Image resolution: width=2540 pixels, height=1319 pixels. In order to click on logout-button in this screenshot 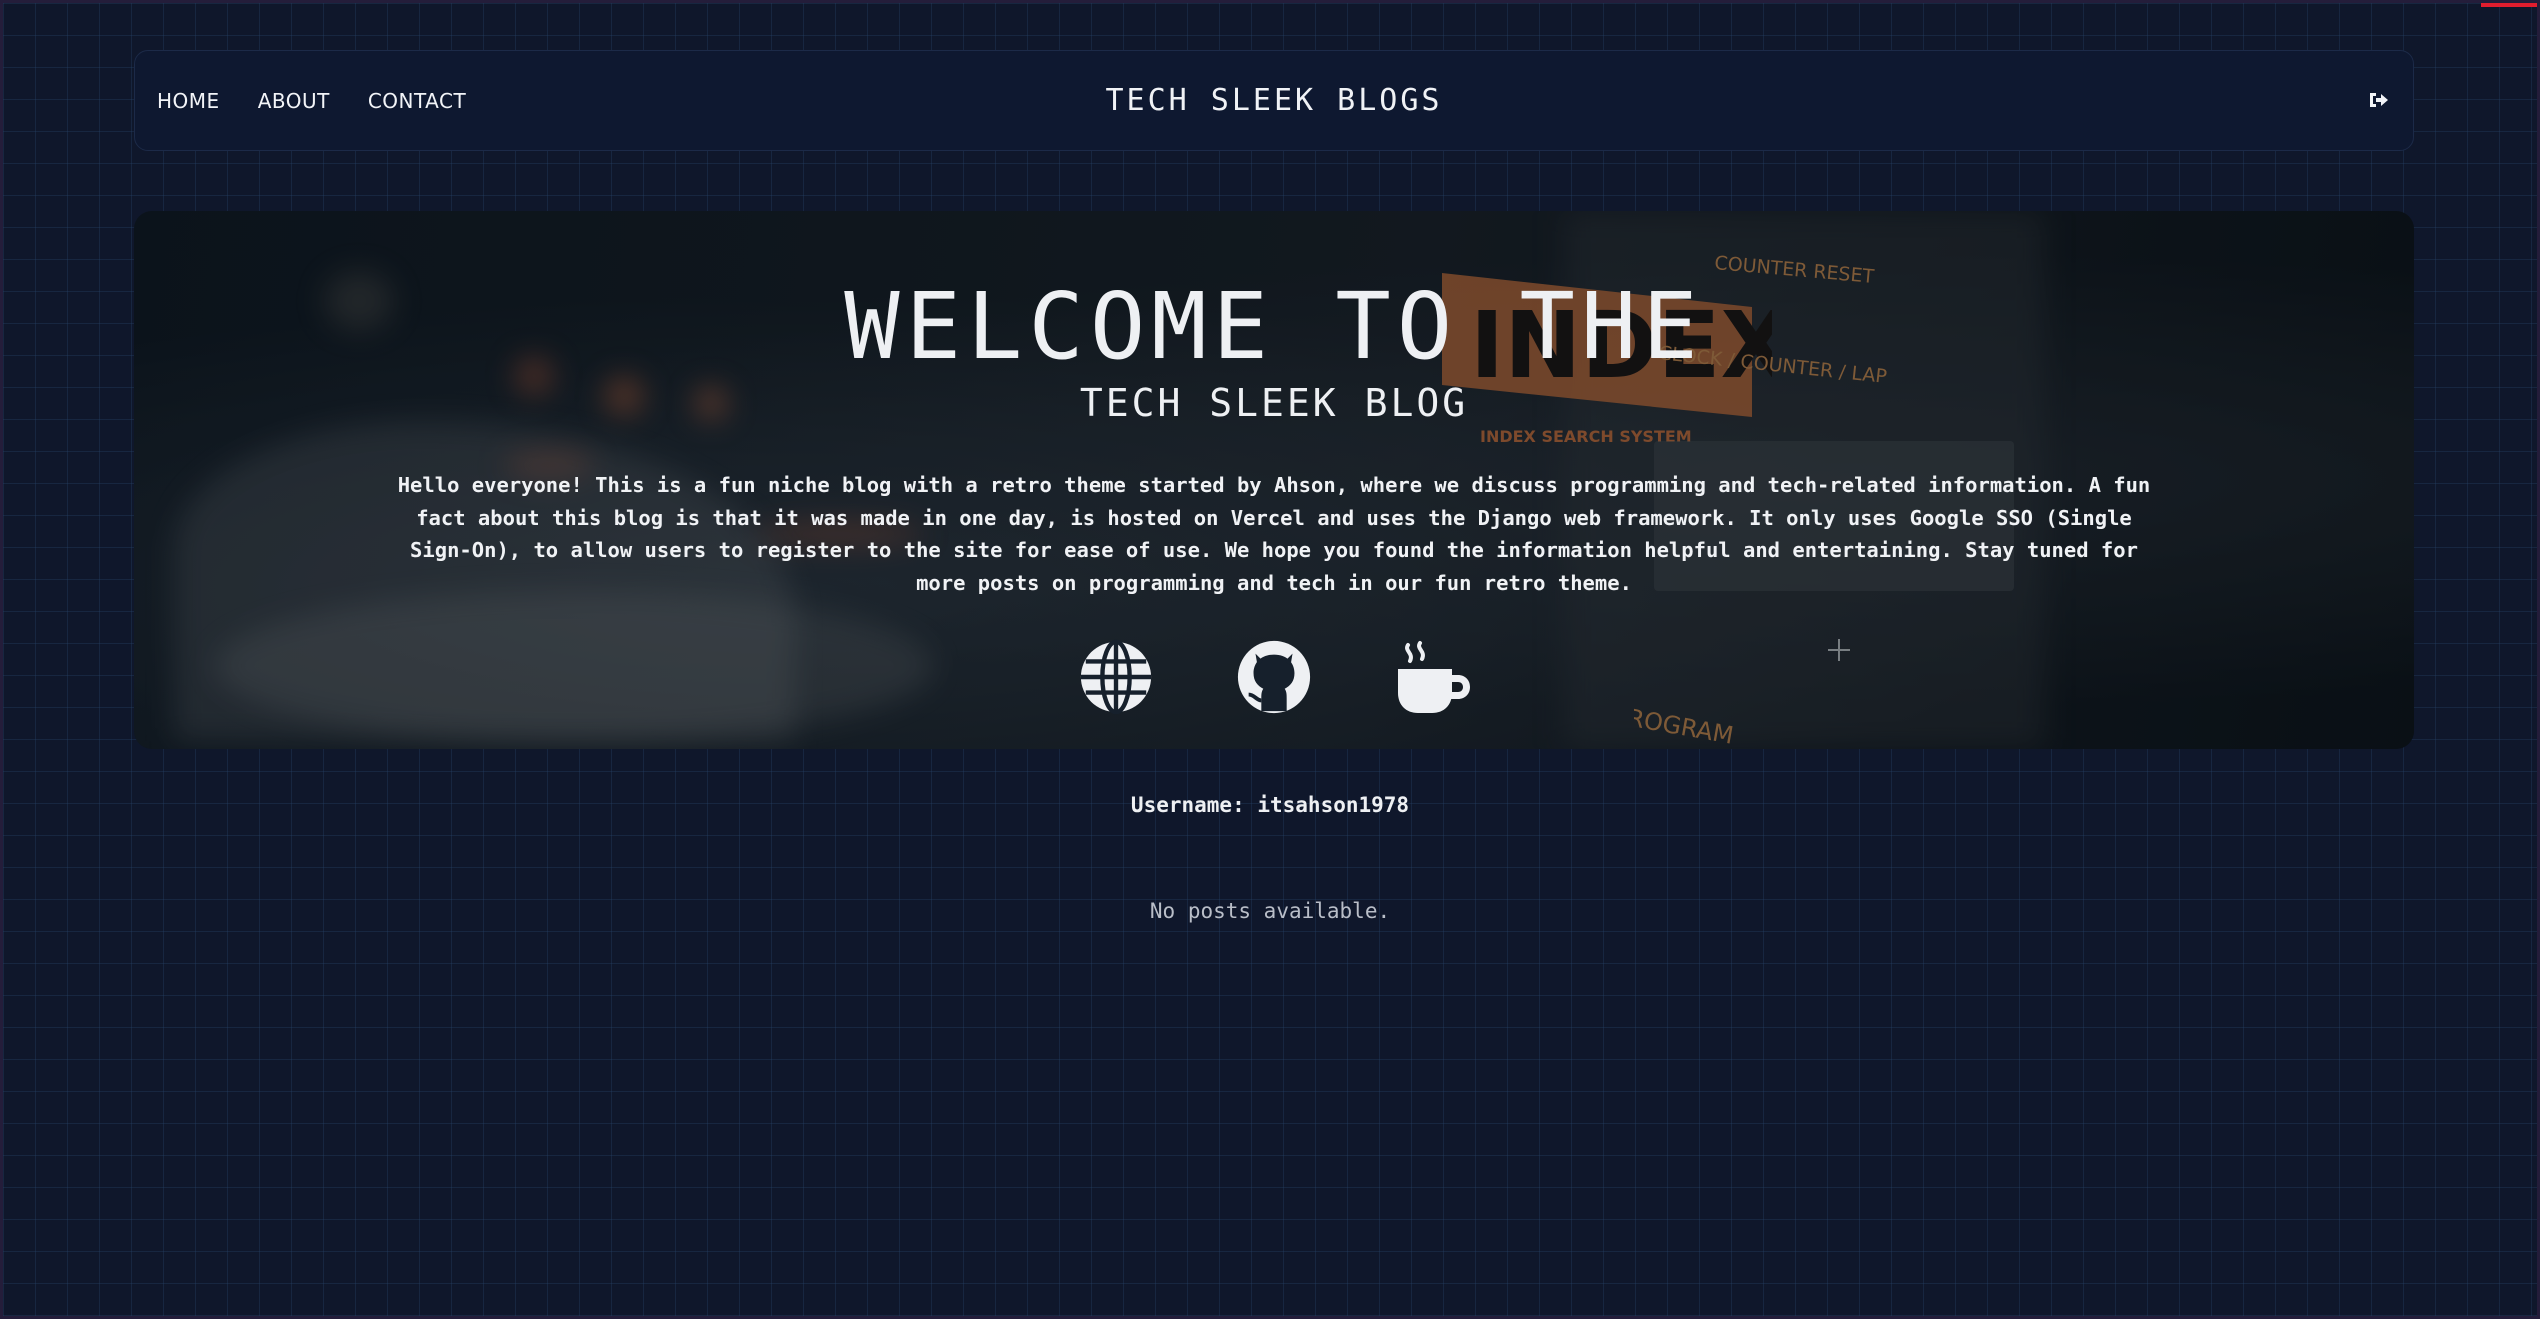, I will do `click(2379, 100)`.